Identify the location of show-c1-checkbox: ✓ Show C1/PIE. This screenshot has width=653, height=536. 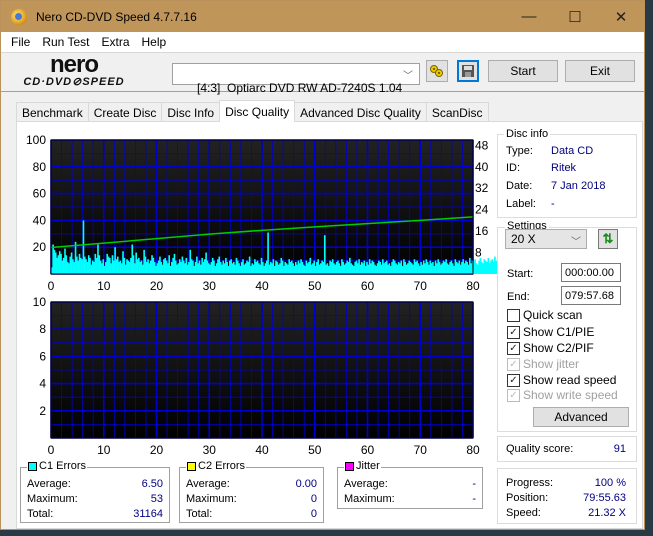
(550, 332).